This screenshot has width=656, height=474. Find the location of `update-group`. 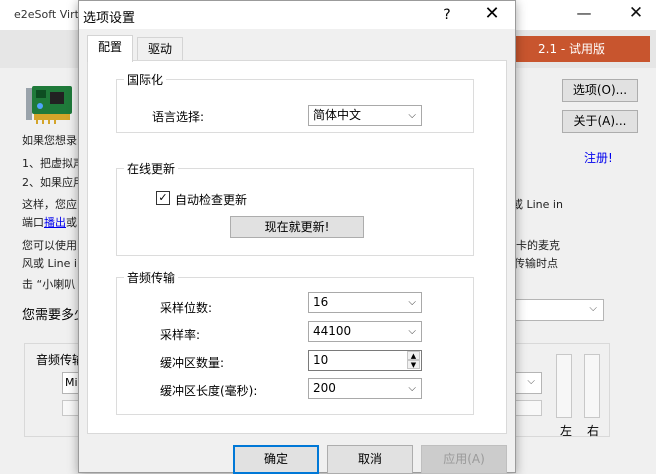

update-group is located at coordinates (295, 212).